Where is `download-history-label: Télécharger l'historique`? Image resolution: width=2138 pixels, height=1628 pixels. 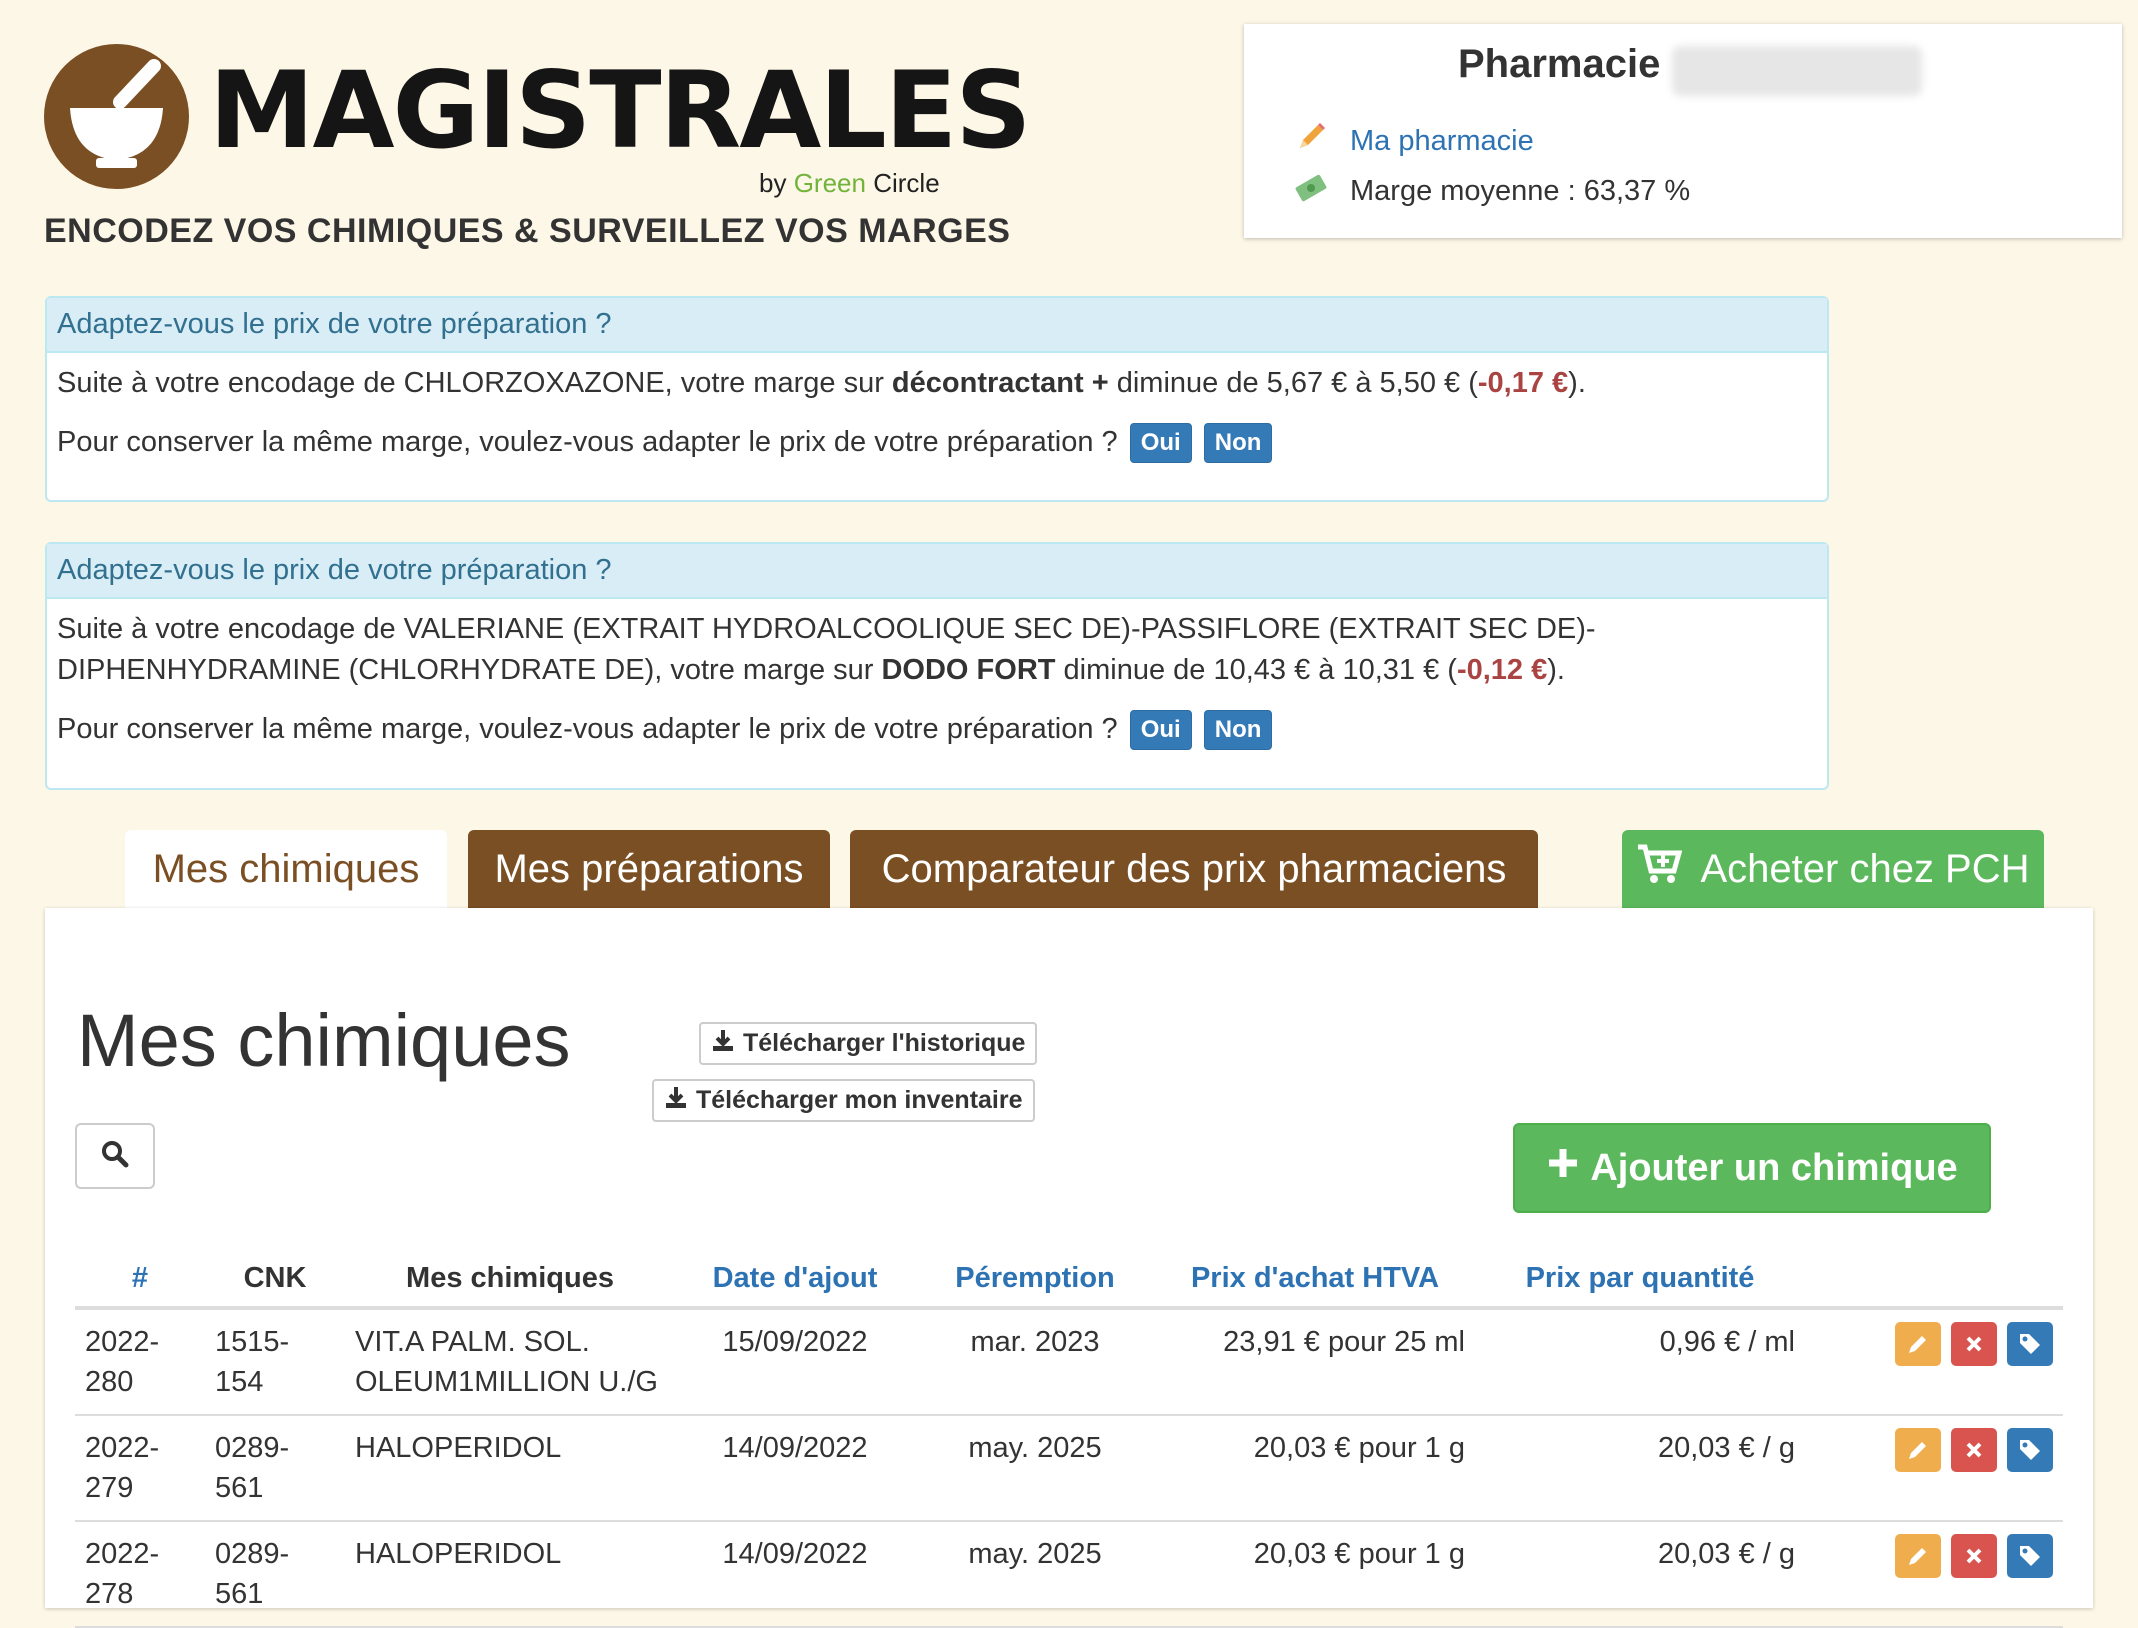 download-history-label: Télécharger l'historique is located at coordinates (884, 1043).